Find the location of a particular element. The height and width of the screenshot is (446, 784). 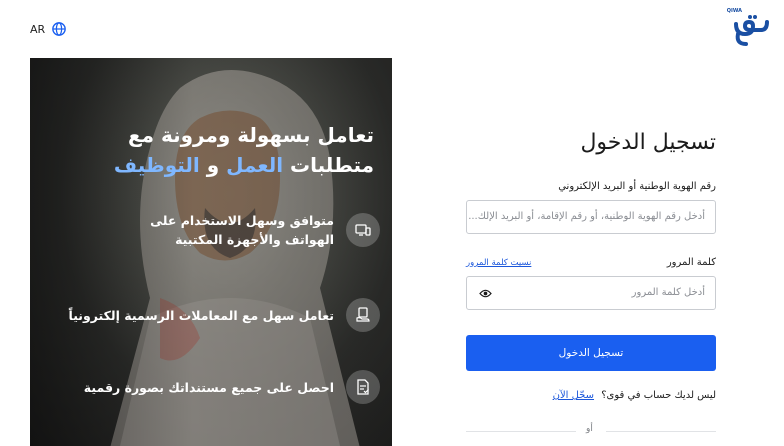

feature-text: احصل على جميع مستنداتك بصورة رقمية is located at coordinates (208, 387).